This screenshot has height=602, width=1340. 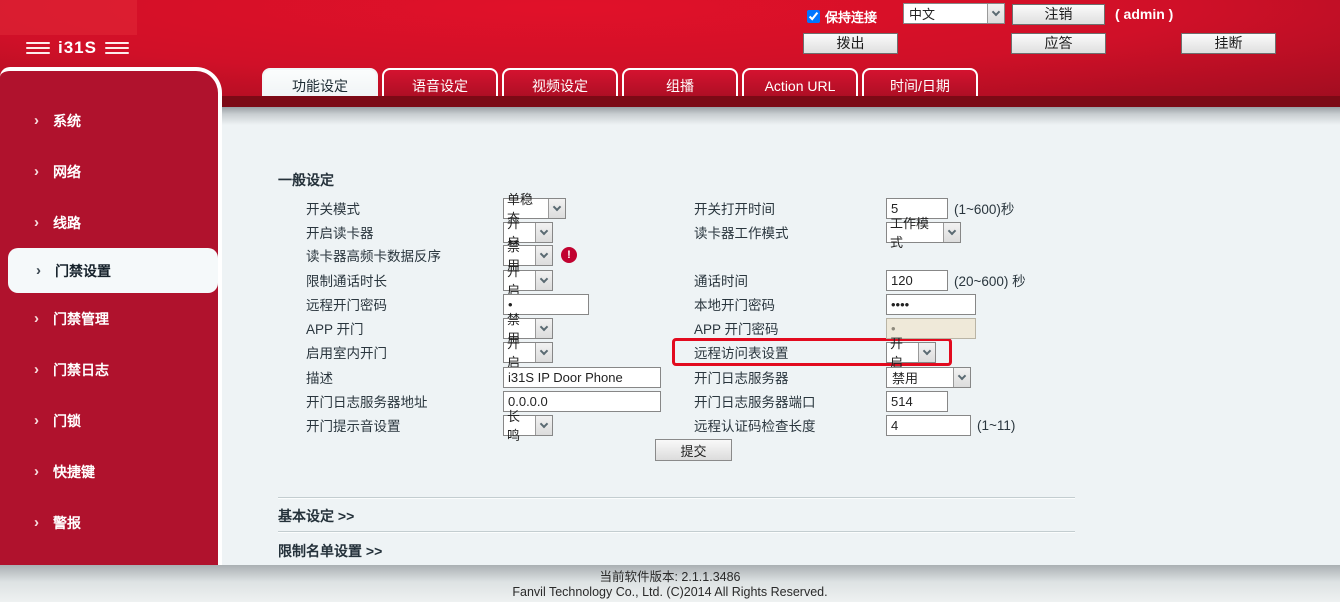 What do you see at coordinates (483, 377) in the screenshot?
I see `form-row-description: 描述` at bounding box center [483, 377].